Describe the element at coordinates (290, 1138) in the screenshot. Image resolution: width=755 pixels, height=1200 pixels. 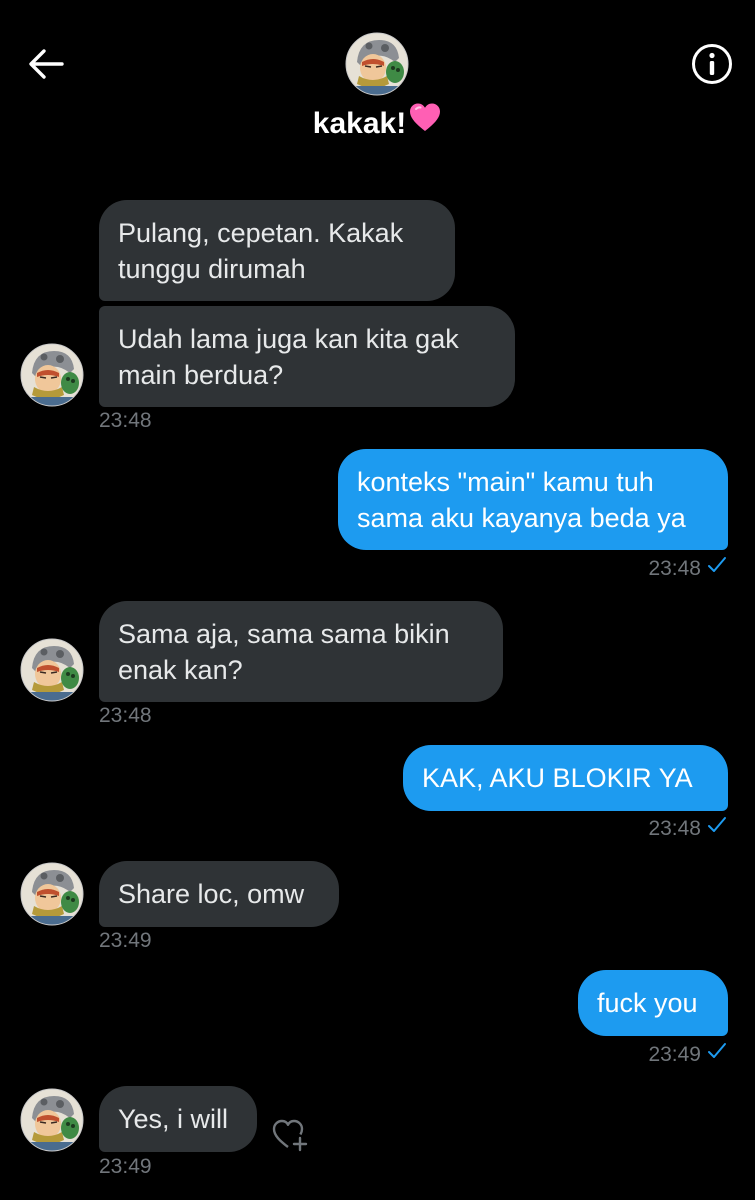
I see `heart-plus-icon` at that location.